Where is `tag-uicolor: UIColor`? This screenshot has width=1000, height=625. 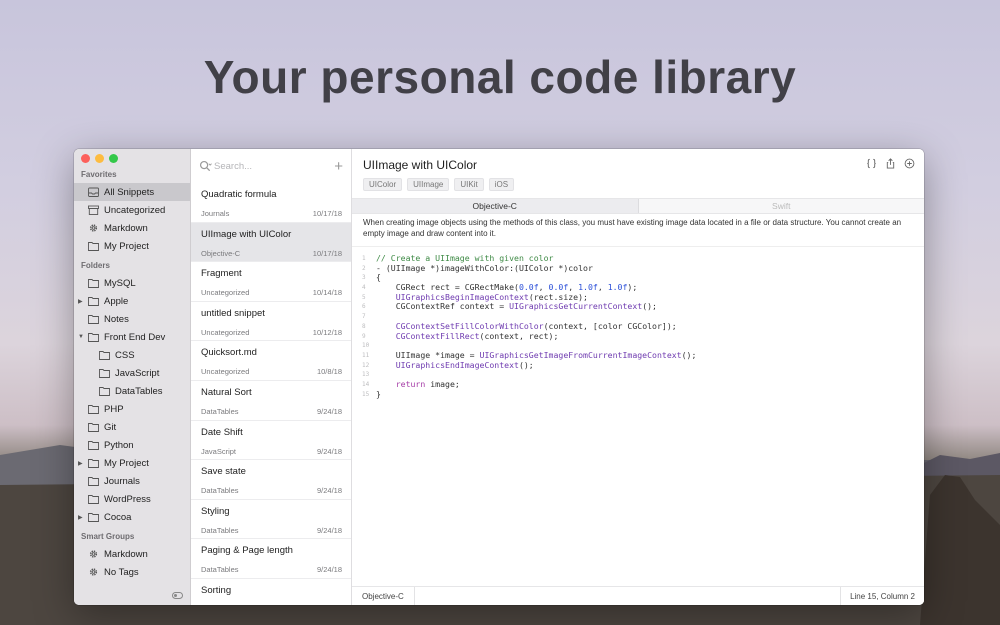
tag-uicolor: UIColor is located at coordinates (383, 184).